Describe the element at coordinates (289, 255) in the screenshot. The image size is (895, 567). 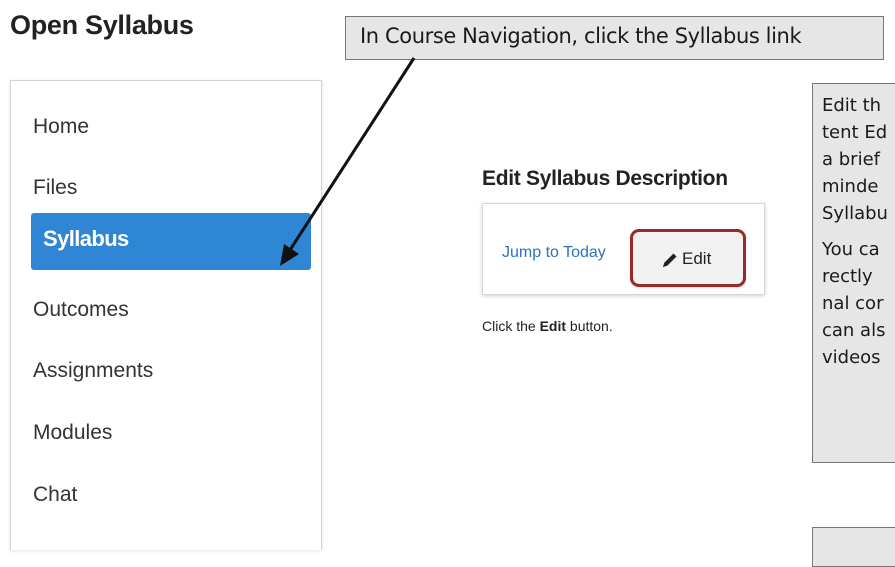
I see `arrow-head-icon` at that location.